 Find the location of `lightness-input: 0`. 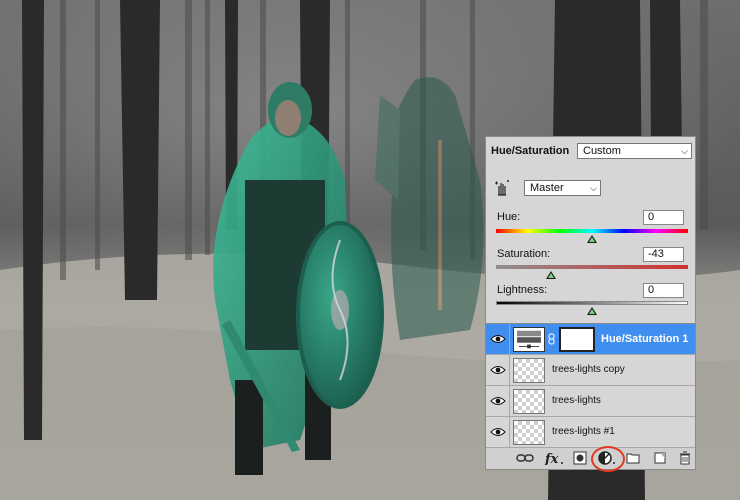

lightness-input: 0 is located at coordinates (663, 290).